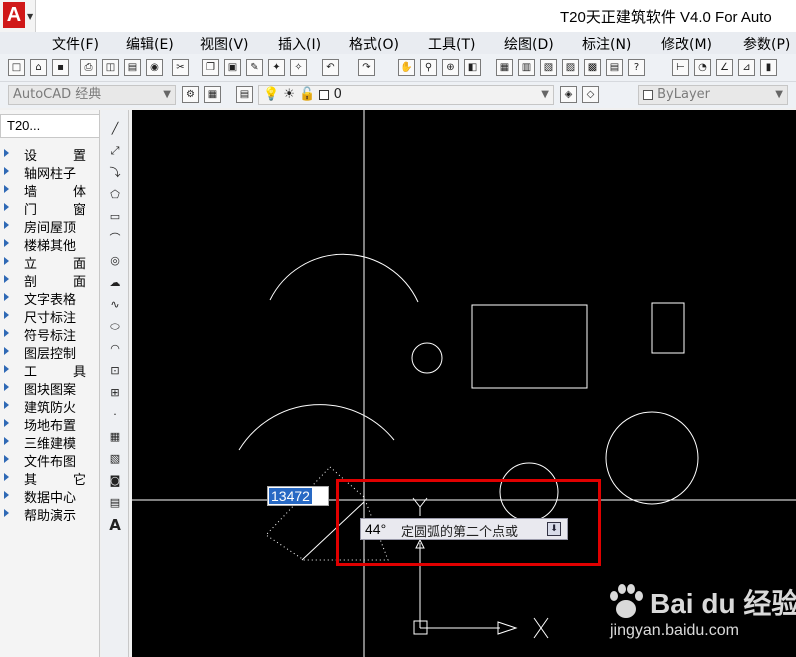 This screenshot has width=796, height=657. Describe the element at coordinates (110, 67) in the screenshot. I see `print-preview-icon: ◫` at that location.